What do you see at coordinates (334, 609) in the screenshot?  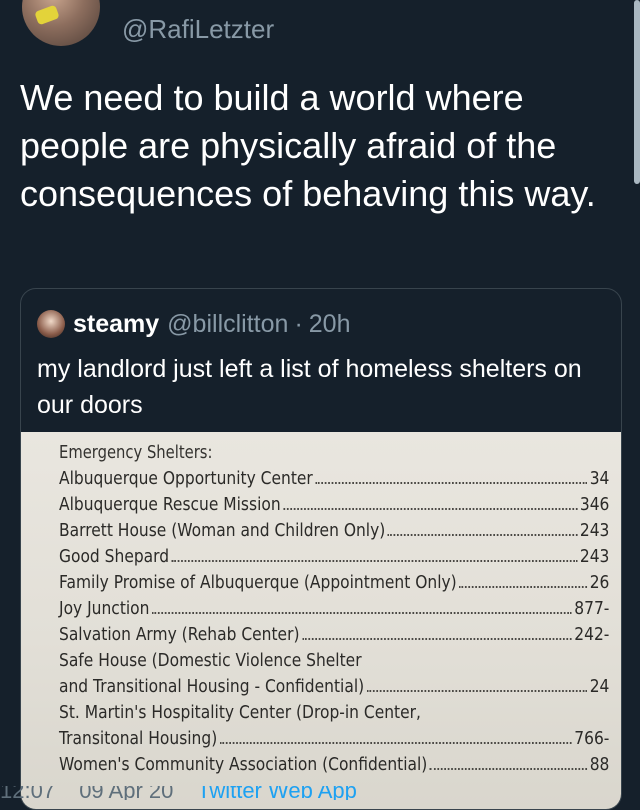 I see `shelter-entry: Joy Junction 877-` at bounding box center [334, 609].